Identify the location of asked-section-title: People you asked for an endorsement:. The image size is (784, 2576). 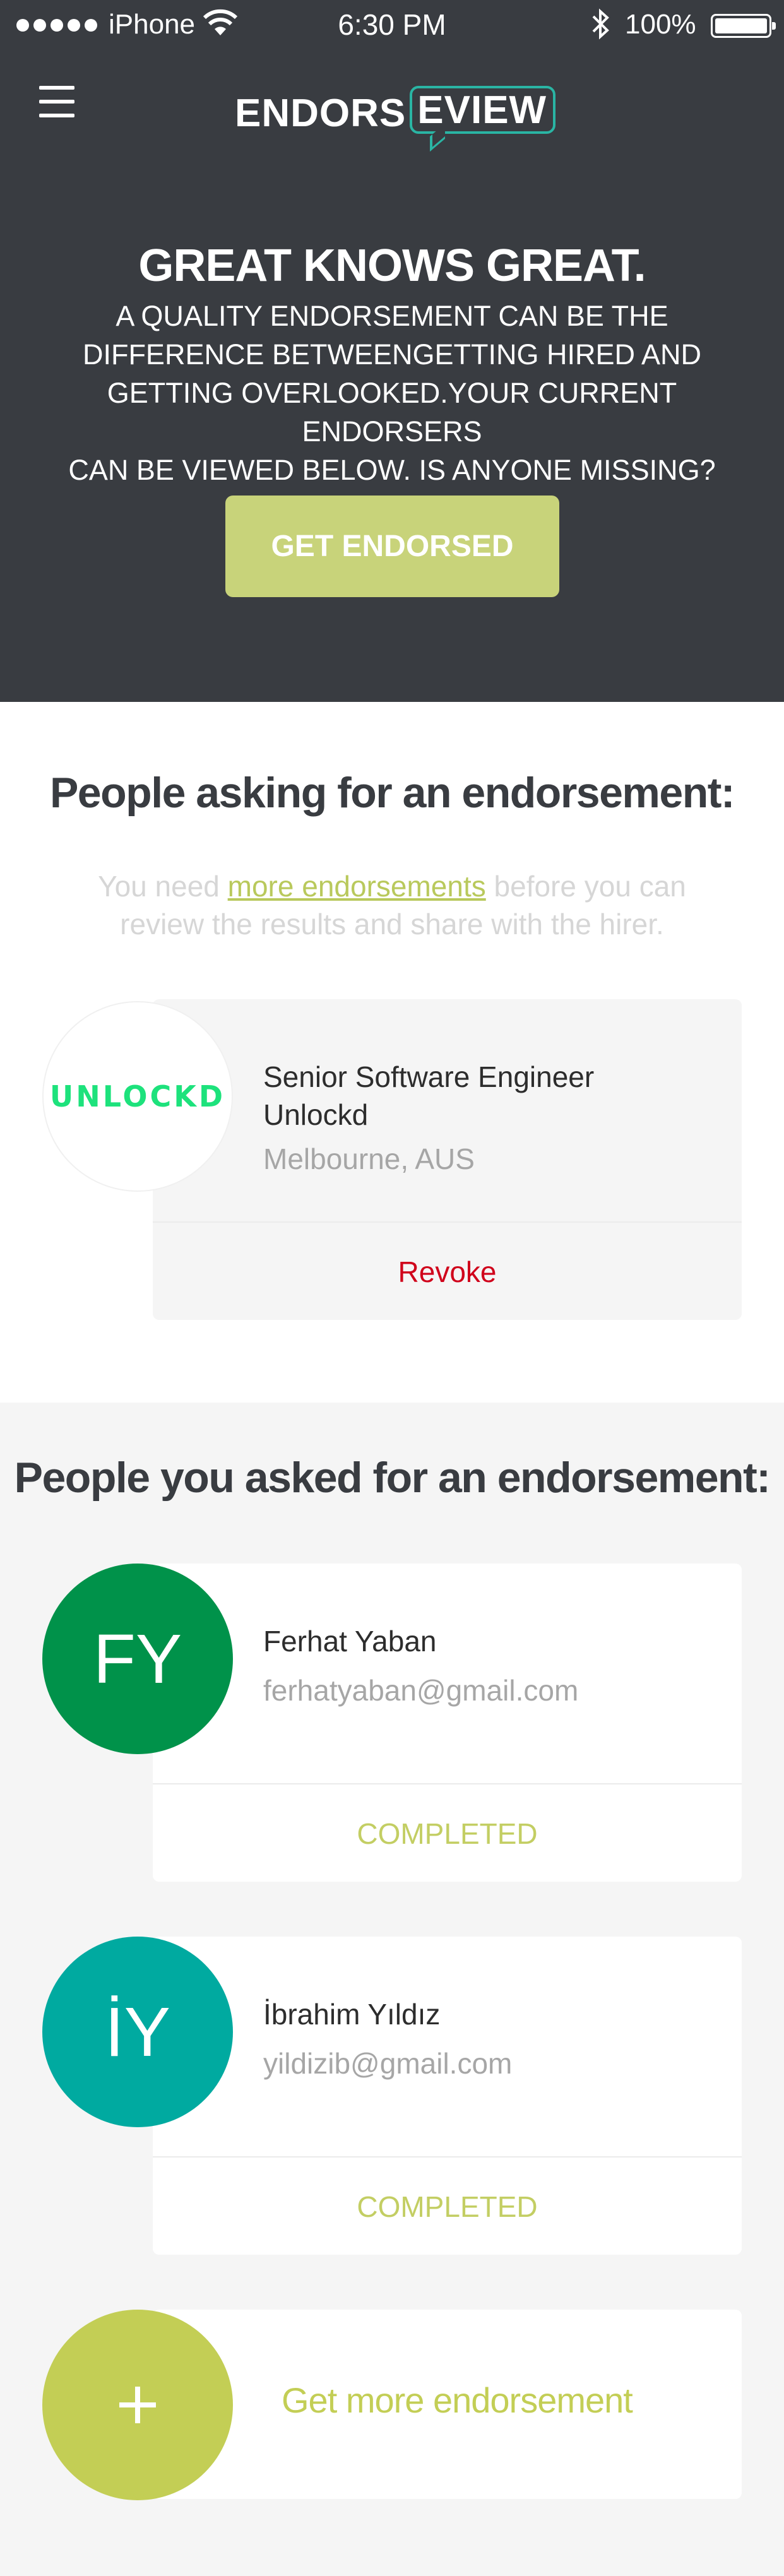
(392, 1478).